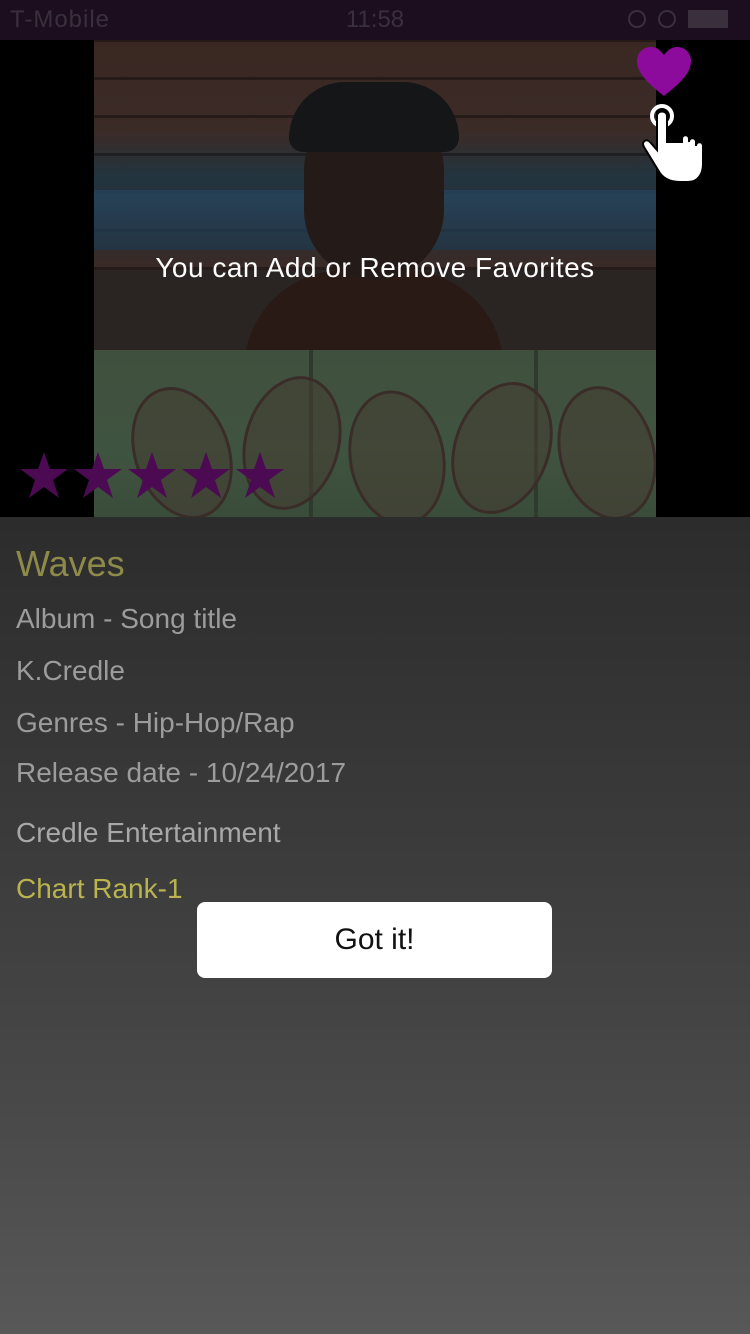 The image size is (750, 1334). I want to click on record-label: Credle Entertainment, so click(148, 832).